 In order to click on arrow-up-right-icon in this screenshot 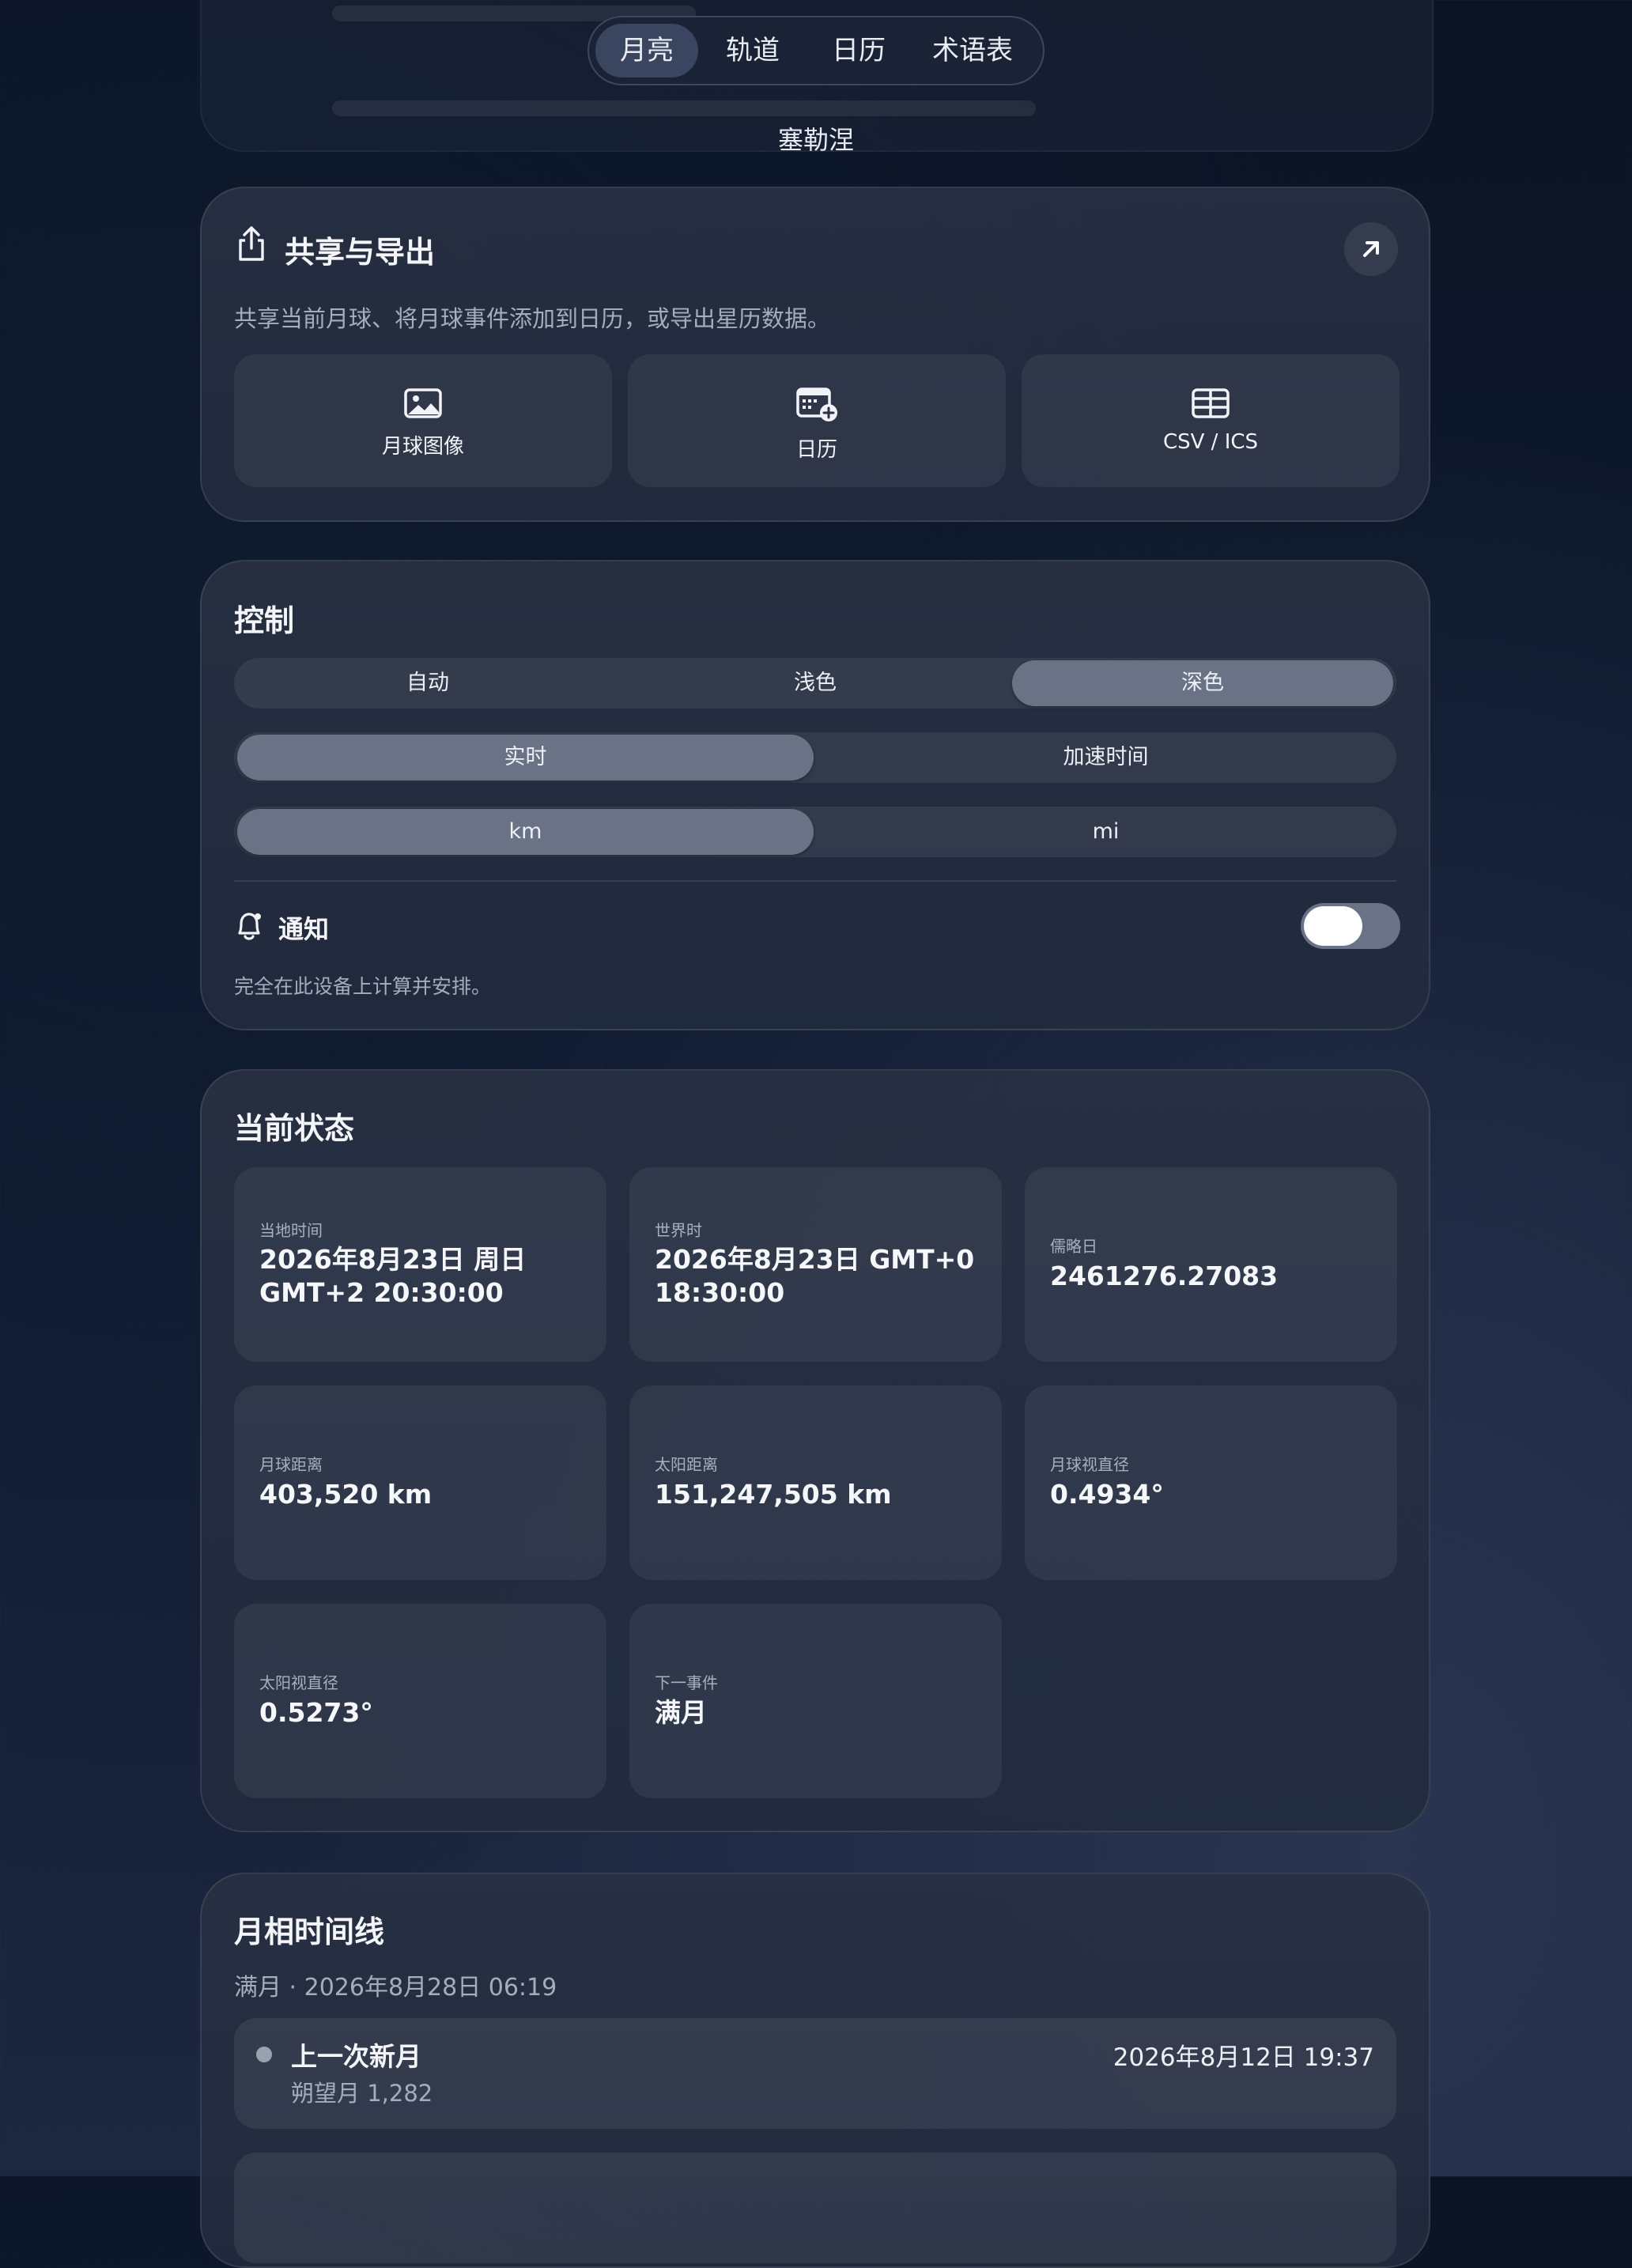, I will do `click(1371, 249)`.